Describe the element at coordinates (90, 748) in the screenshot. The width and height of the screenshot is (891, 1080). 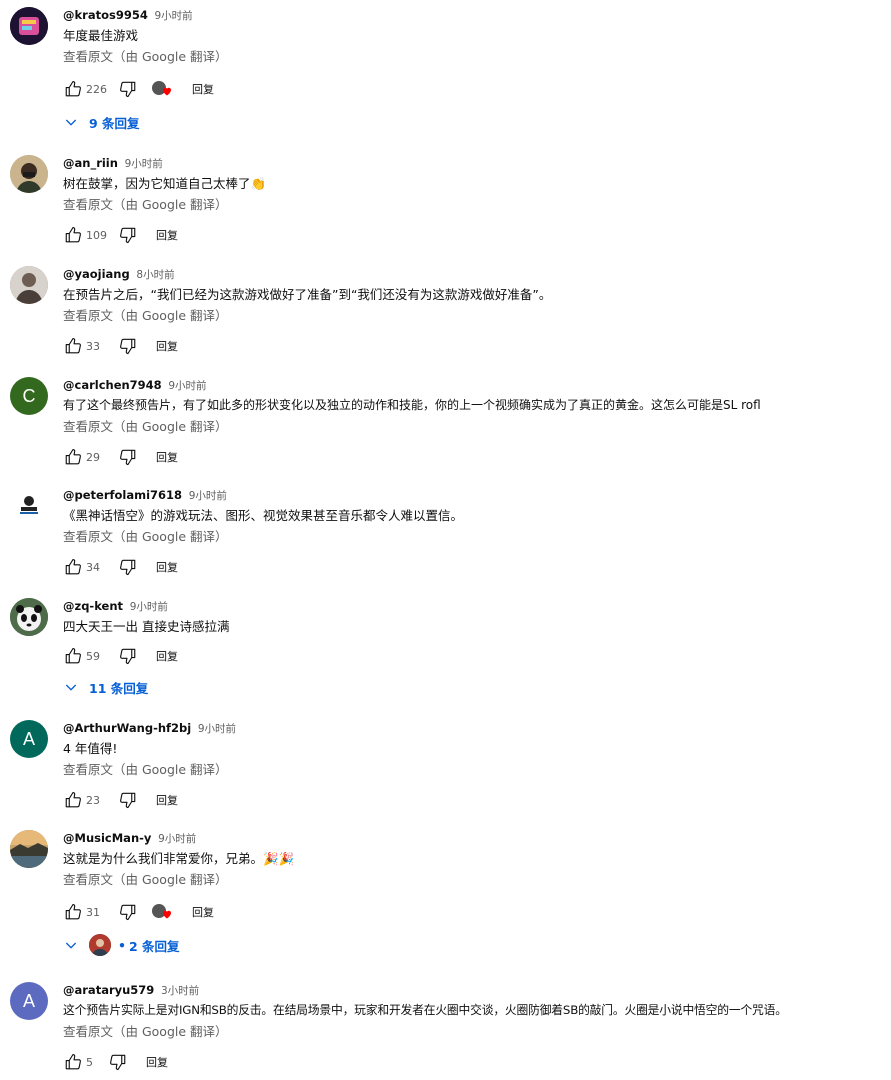
I see `comment-text: 4 年值得!` at that location.